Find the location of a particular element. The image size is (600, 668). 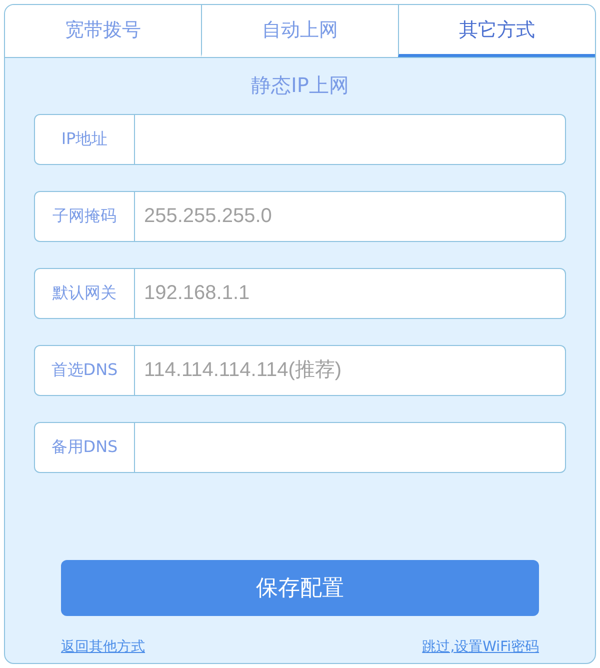

field-label: 子网掩码 is located at coordinates (84, 216).